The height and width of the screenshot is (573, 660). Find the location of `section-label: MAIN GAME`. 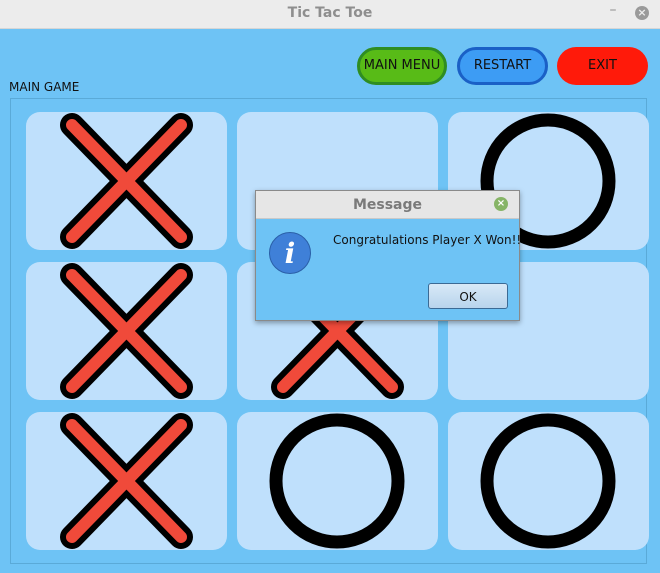

section-label: MAIN GAME is located at coordinates (44, 87).